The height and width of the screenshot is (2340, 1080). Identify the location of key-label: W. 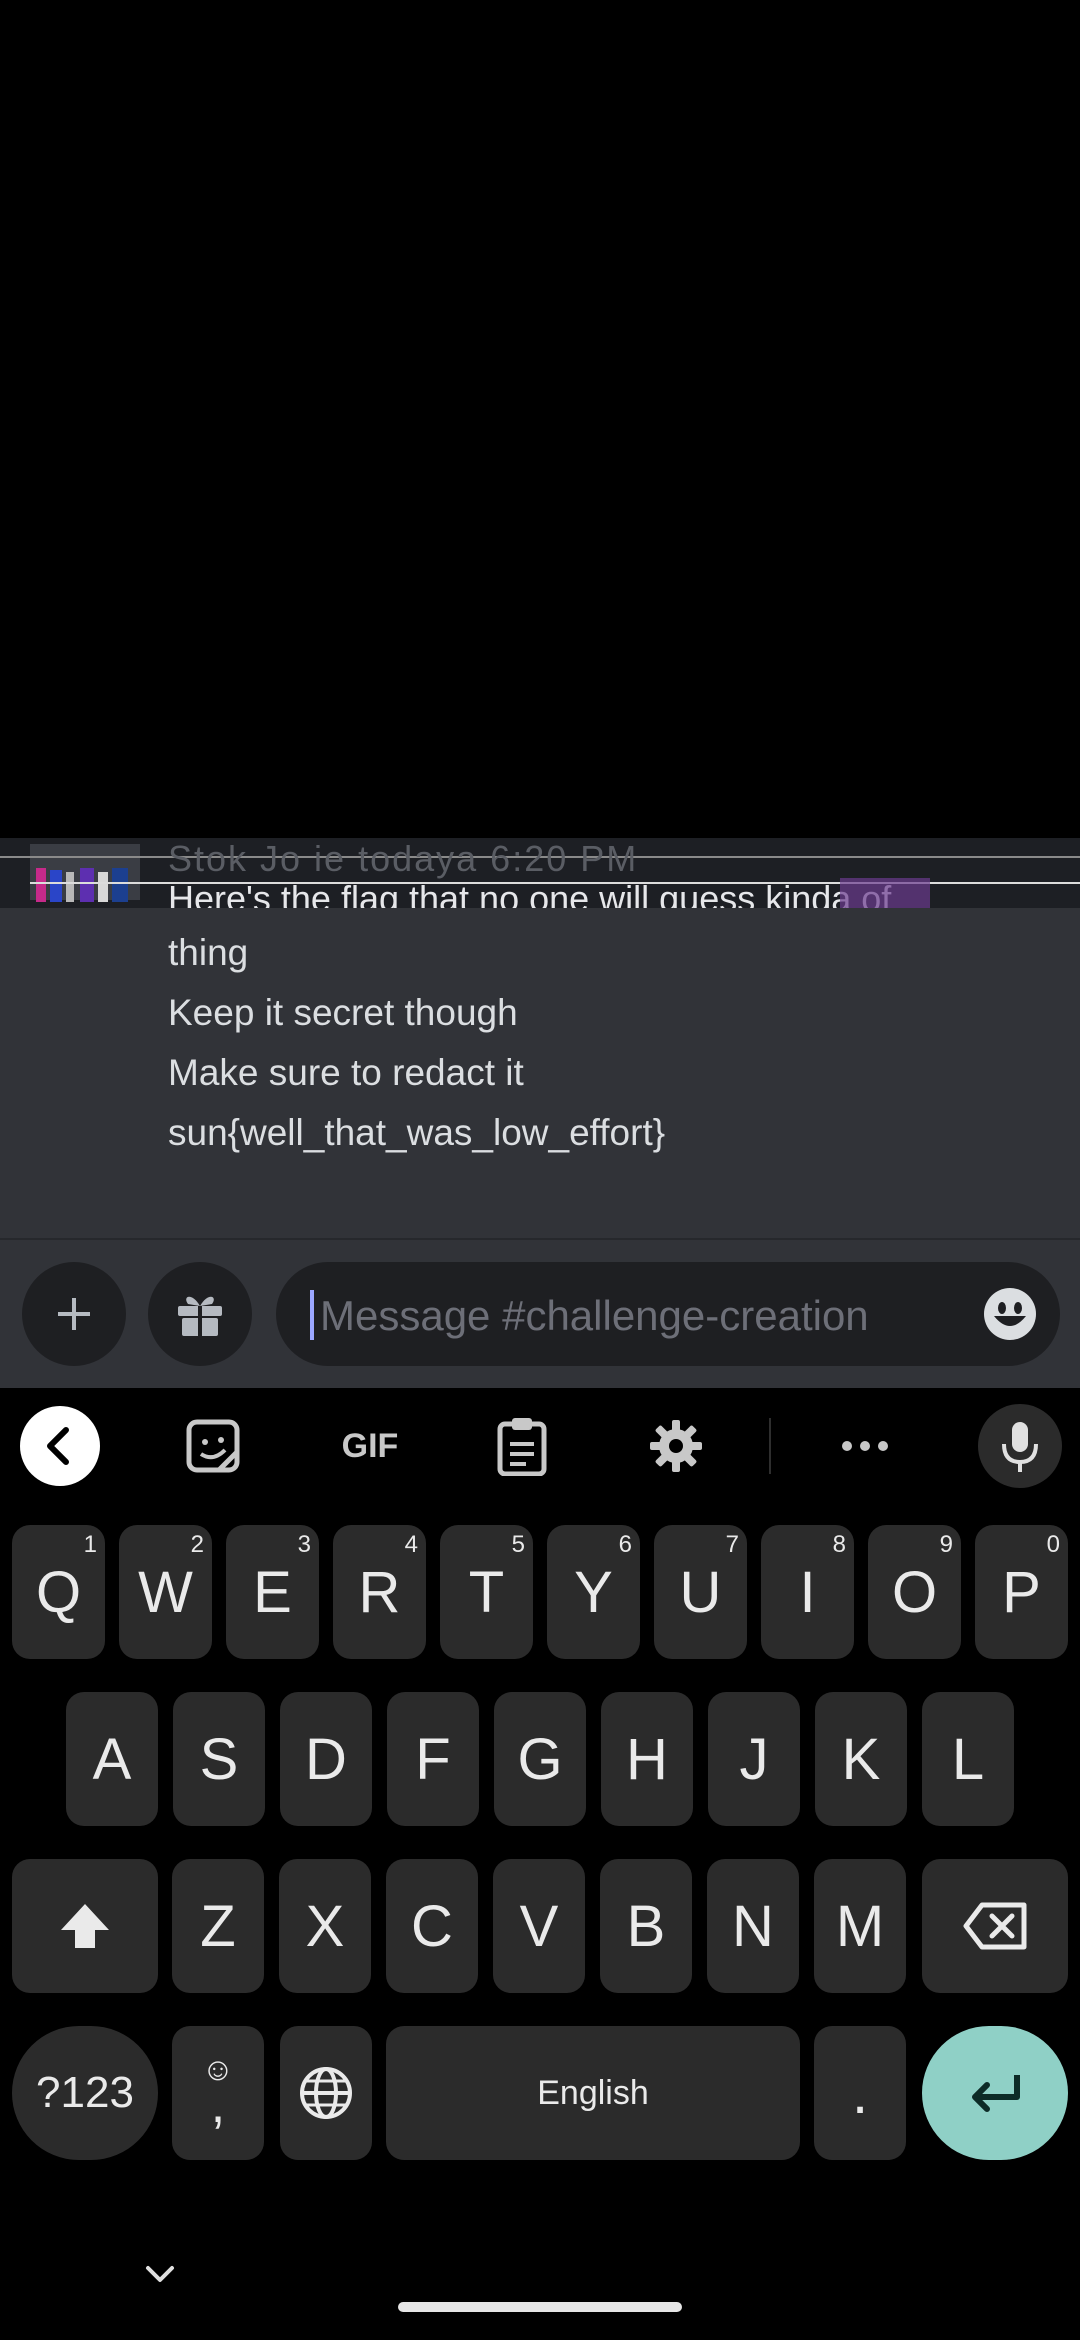
(165, 1592).